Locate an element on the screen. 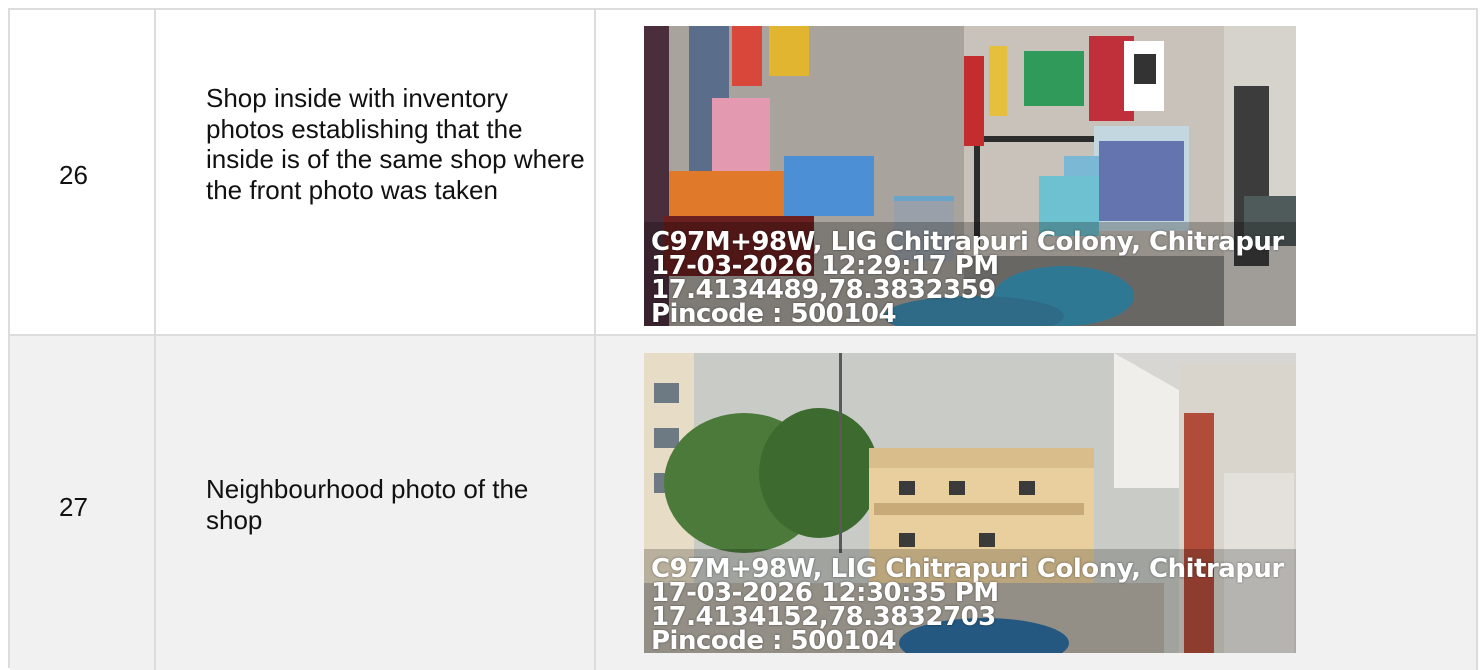  description-cell: Neighbourhood photo of the shop is located at coordinates (376, 503).